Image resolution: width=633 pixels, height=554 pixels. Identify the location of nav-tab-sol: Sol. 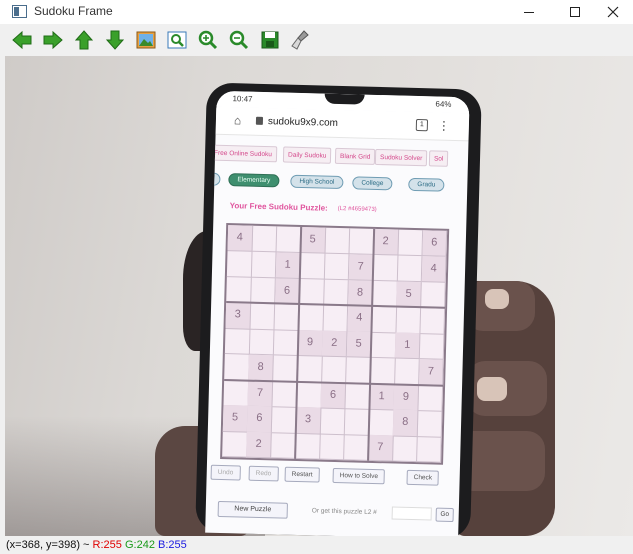
(438, 158).